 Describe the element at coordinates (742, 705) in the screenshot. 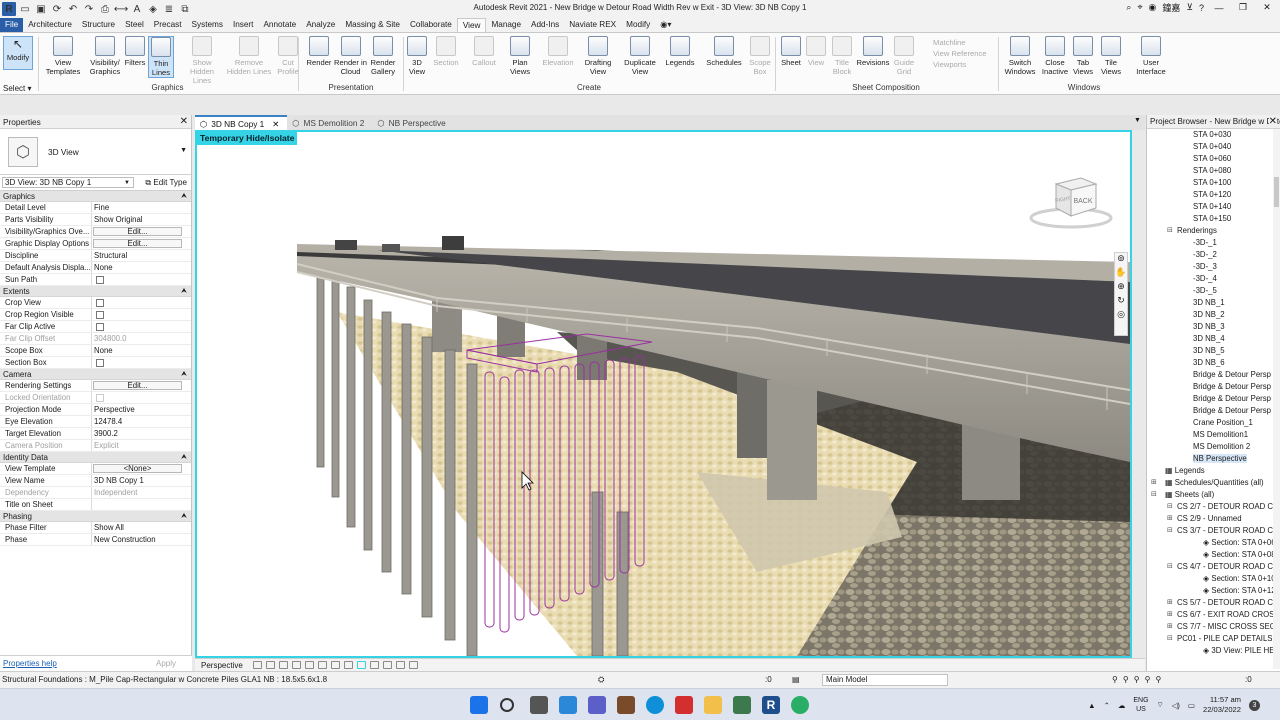

I see `calculator-icon` at that location.